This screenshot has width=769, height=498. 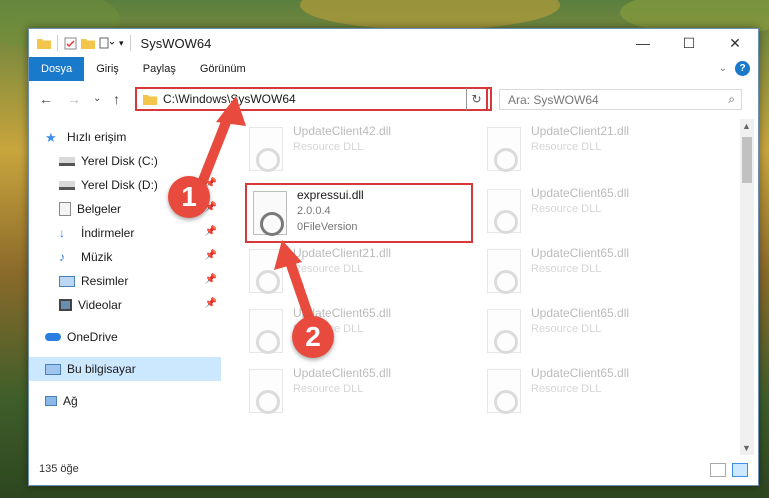 What do you see at coordinates (70, 43) in the screenshot?
I see `properties-icon` at bounding box center [70, 43].